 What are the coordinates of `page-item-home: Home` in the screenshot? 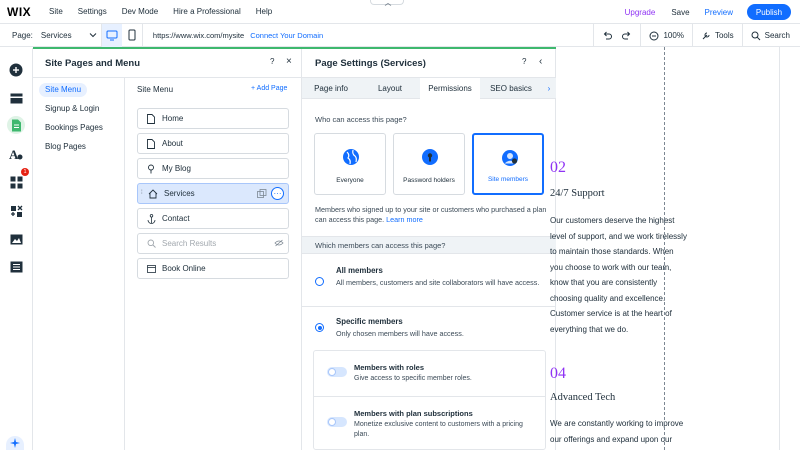 It's located at (213, 118).